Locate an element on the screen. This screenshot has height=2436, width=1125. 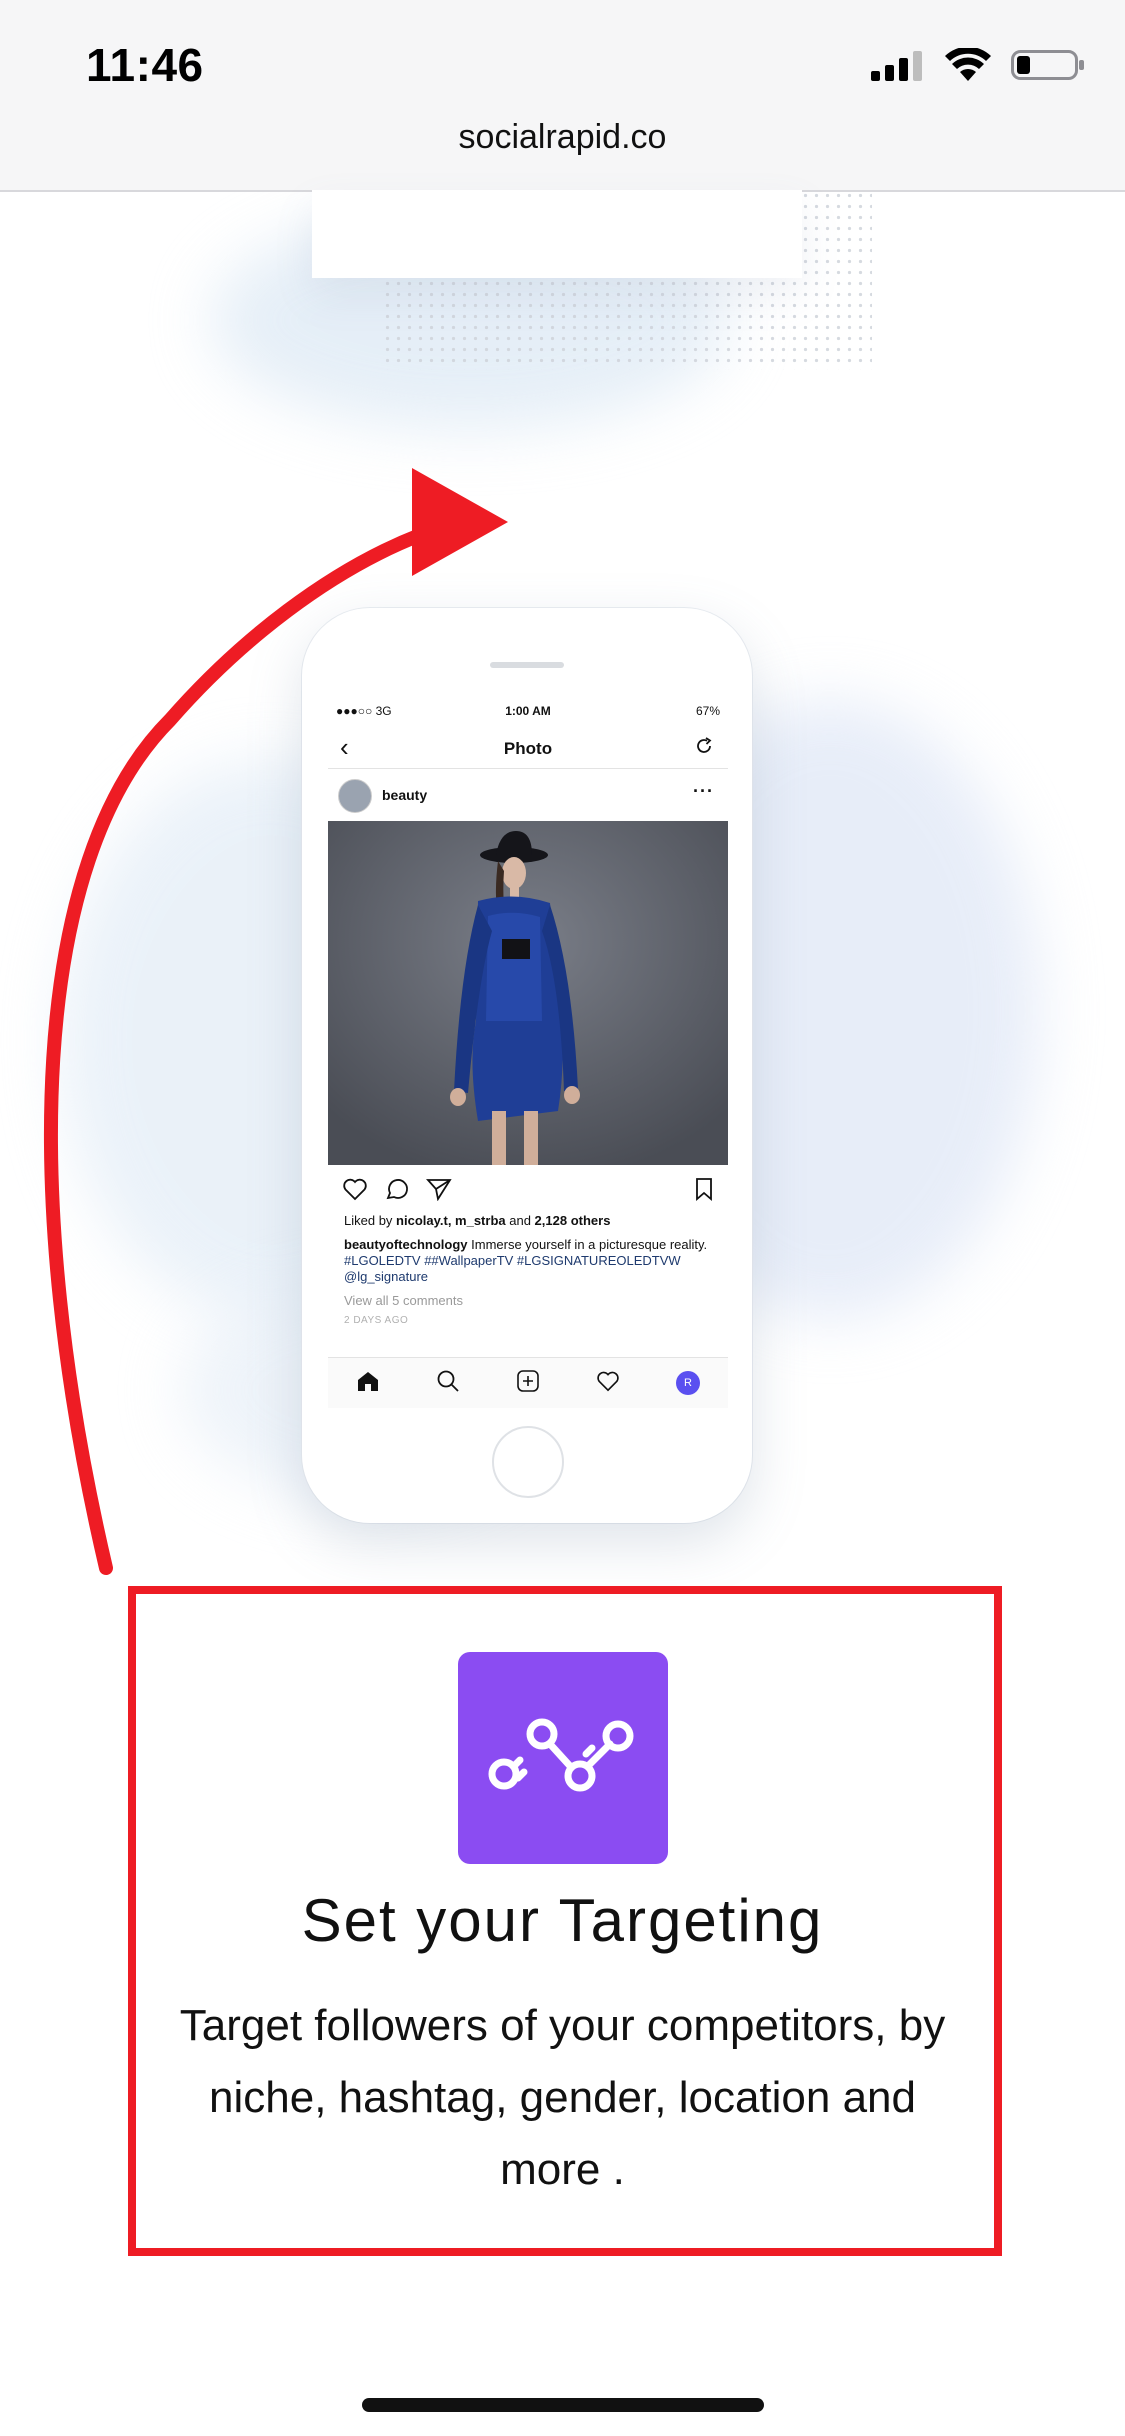
phone-speaker is located at coordinates (527, 665).